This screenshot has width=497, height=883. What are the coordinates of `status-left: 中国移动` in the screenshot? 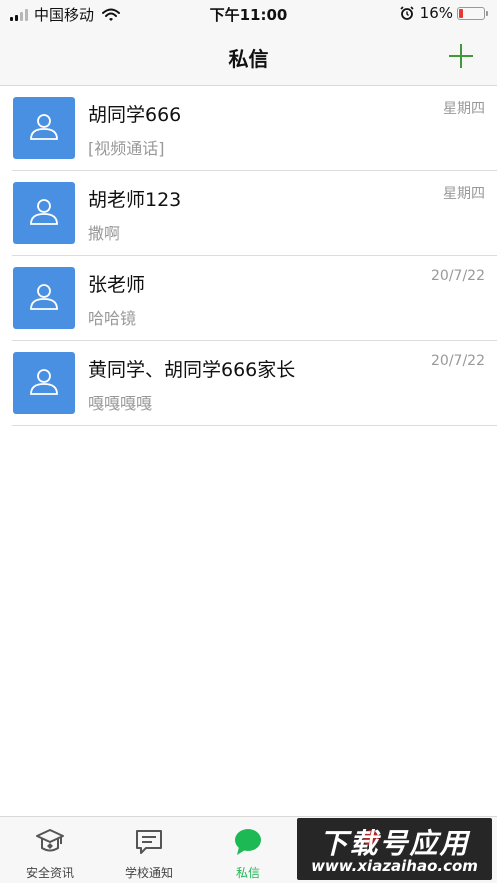 It's located at (65, 14).